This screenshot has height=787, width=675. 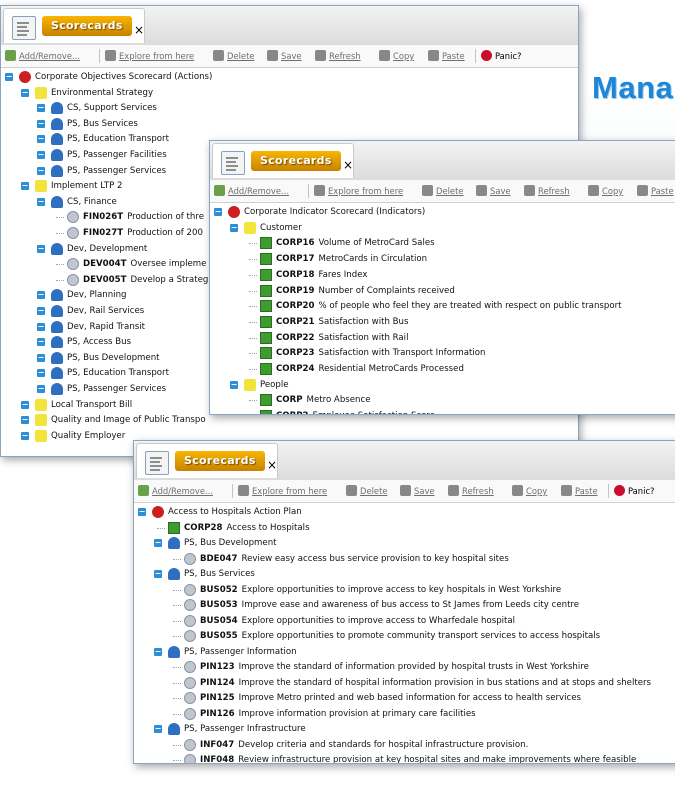 What do you see at coordinates (442, 322) in the screenshot?
I see `tree-node: CORP21 Satisfaction with Bus` at bounding box center [442, 322].